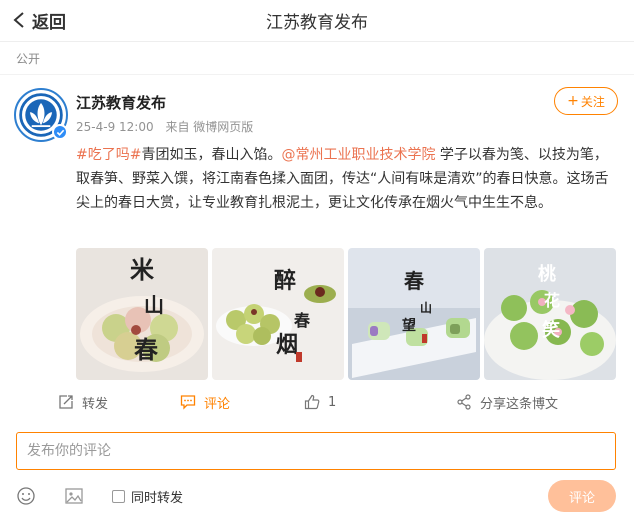 This screenshot has width=634, height=520. What do you see at coordinates (285, 281) in the screenshot?
I see `image-2-caption-1: 醉` at bounding box center [285, 281].